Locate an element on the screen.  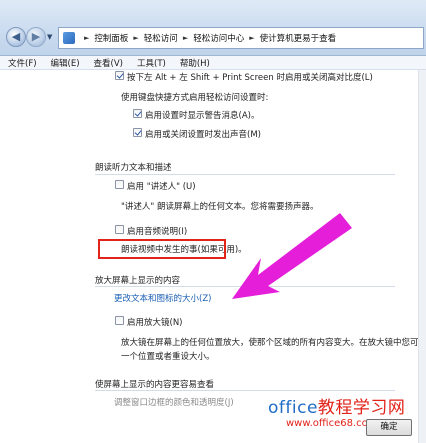
change-text-size-link: 更改文本和图标的大小(Z) is located at coordinates (162, 298).